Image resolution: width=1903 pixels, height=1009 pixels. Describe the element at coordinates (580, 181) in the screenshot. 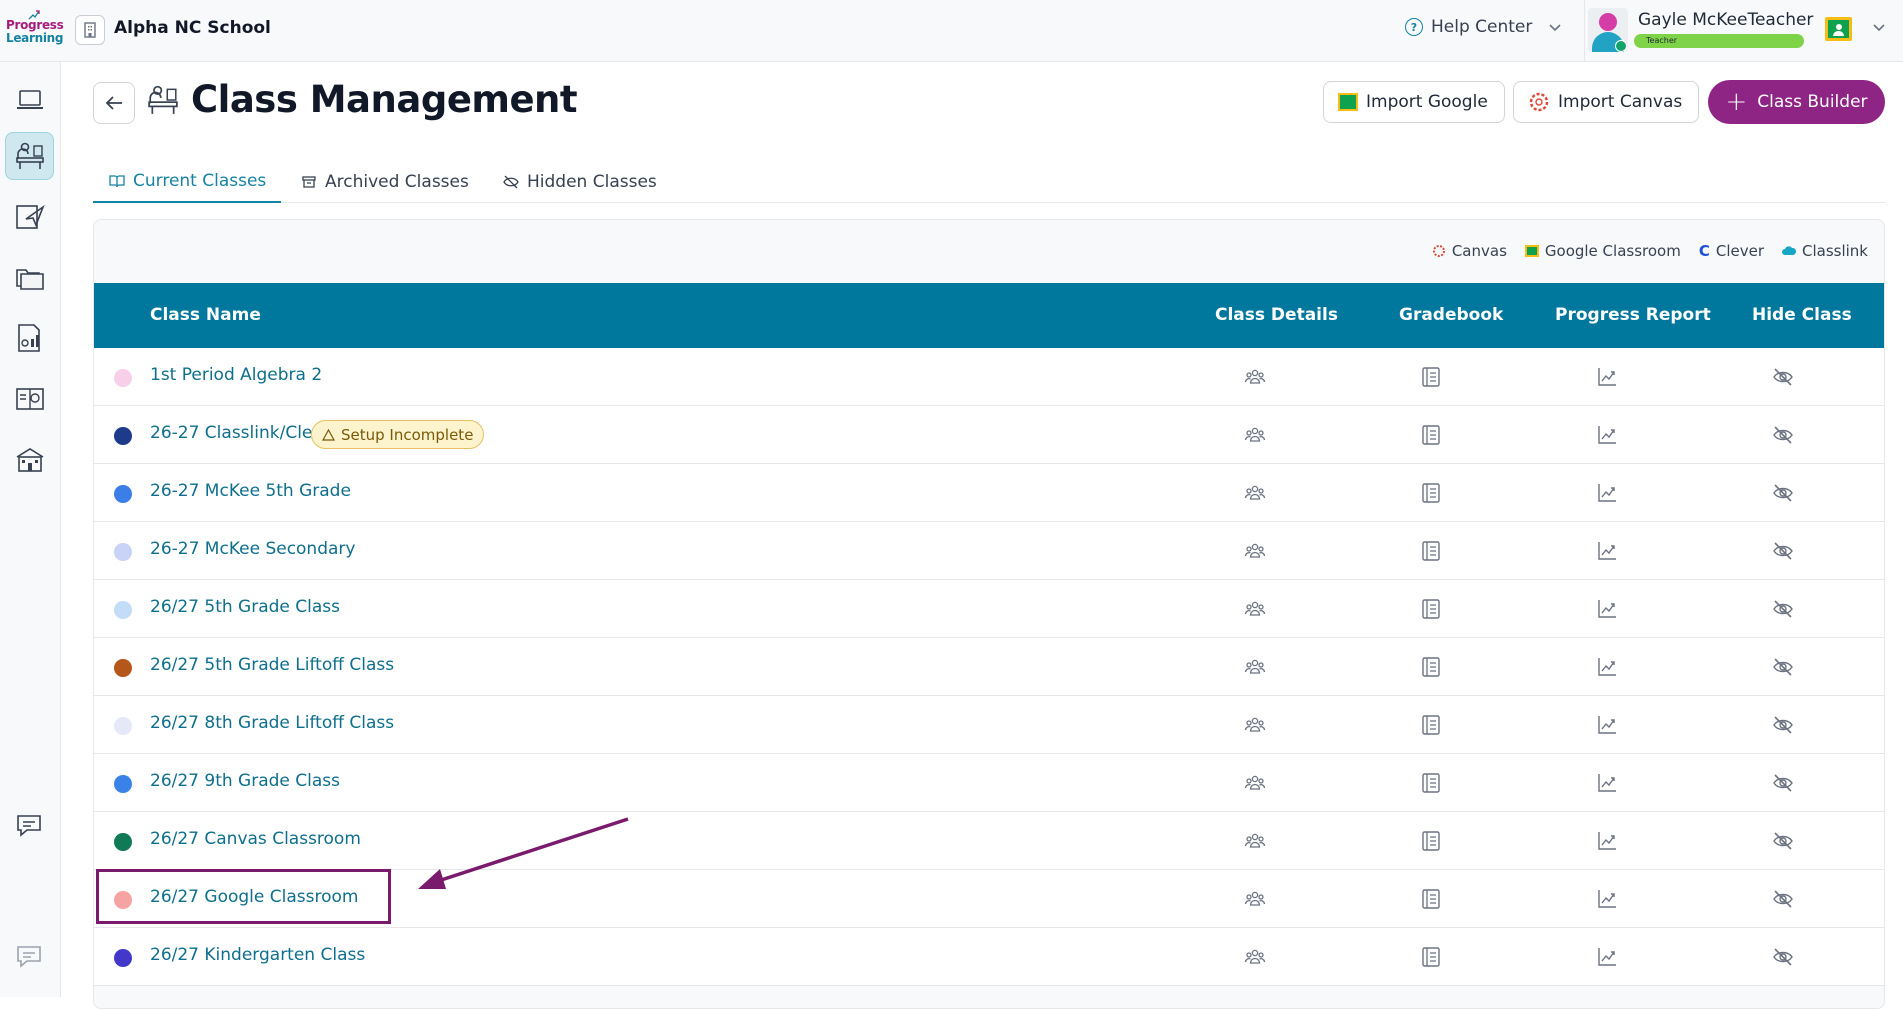

I see `tab-hidden-classes: Hidden Classes` at that location.